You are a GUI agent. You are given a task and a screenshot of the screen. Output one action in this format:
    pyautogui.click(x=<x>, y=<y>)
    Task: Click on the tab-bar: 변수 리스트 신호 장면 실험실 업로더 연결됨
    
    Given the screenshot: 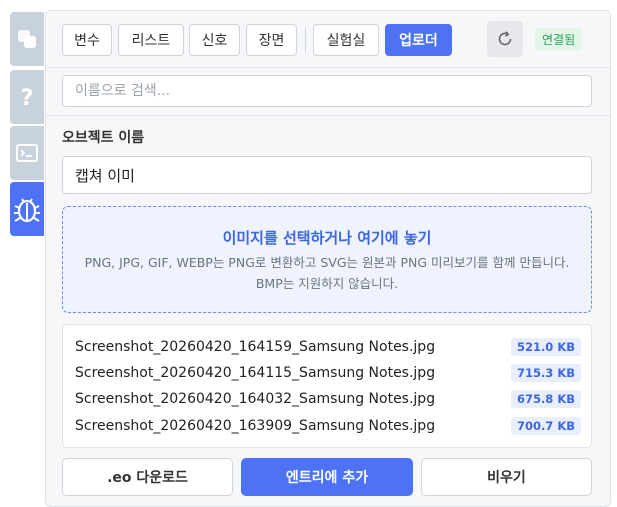 What is the action you would take?
    pyautogui.click(x=328, y=39)
    